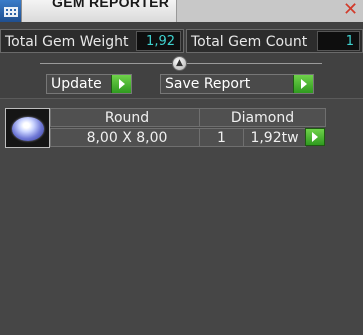 The image size is (363, 335). Describe the element at coordinates (76, 84) in the screenshot. I see `update-button-label: Update` at that location.